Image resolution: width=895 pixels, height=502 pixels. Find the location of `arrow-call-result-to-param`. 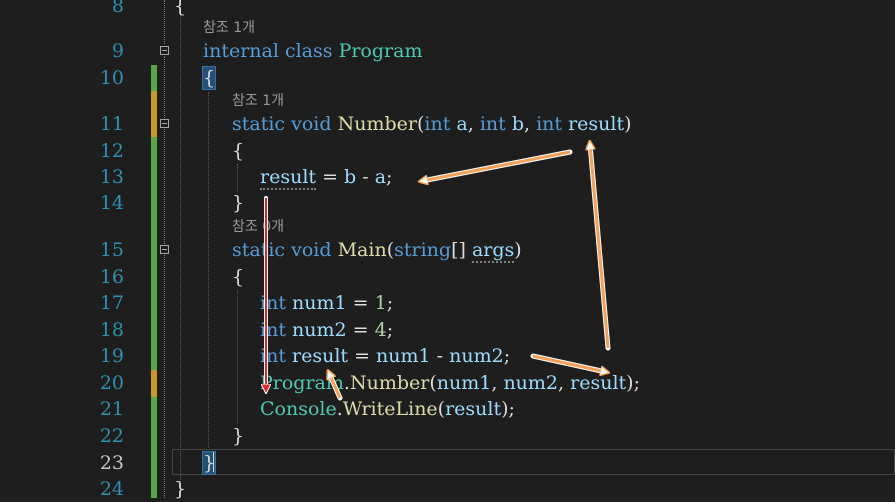

arrow-call-result-to-param is located at coordinates (600, 247).